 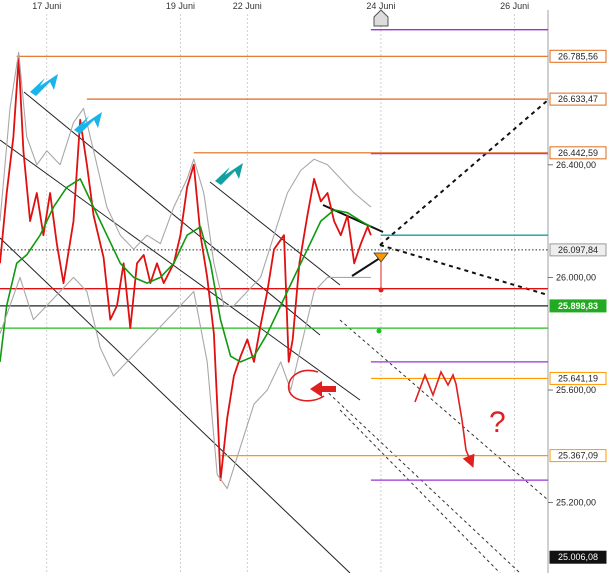 What do you see at coordinates (578, 99) in the screenshot?
I see `price-level-label: 26.633,47` at bounding box center [578, 99].